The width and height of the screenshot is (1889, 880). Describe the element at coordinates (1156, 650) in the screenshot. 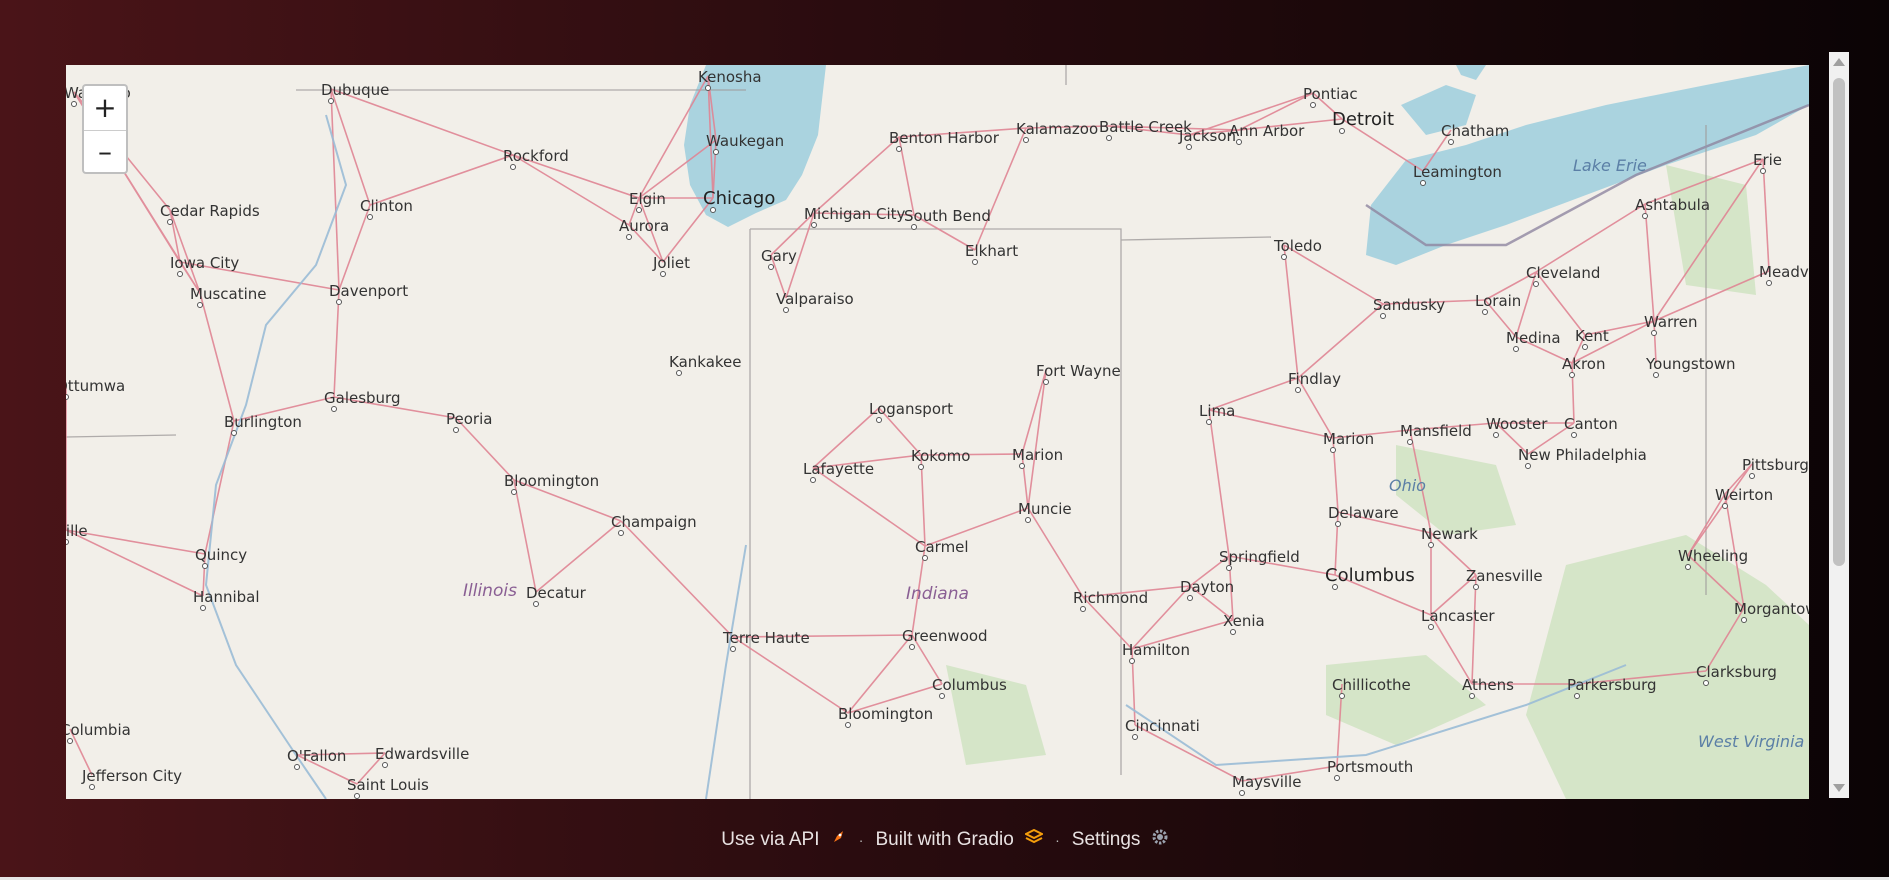

I see `map-label-hamilton: Hamilton` at that location.